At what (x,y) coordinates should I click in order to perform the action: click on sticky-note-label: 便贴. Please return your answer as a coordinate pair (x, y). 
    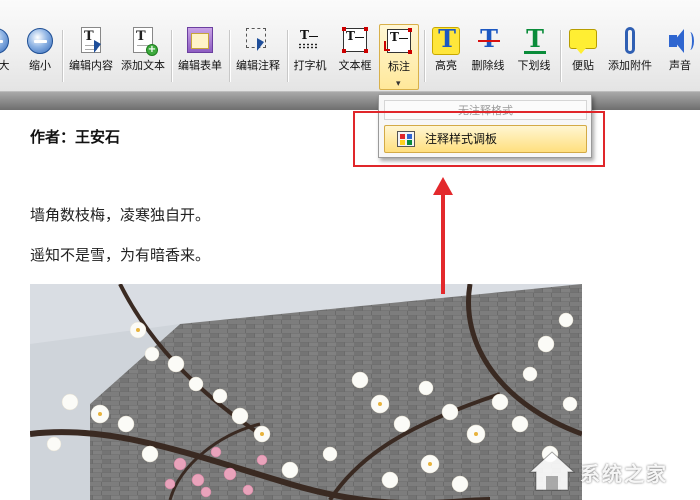
    Looking at the image, I should click on (583, 65).